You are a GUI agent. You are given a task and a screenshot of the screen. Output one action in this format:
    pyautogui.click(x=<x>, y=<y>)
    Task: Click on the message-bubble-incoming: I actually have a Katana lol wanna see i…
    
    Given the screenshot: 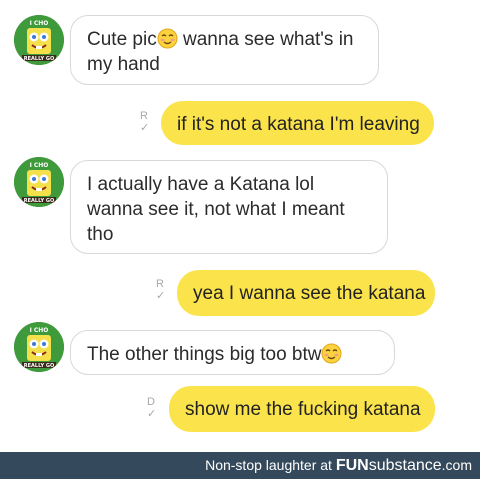 What is the action you would take?
    pyautogui.click(x=229, y=207)
    